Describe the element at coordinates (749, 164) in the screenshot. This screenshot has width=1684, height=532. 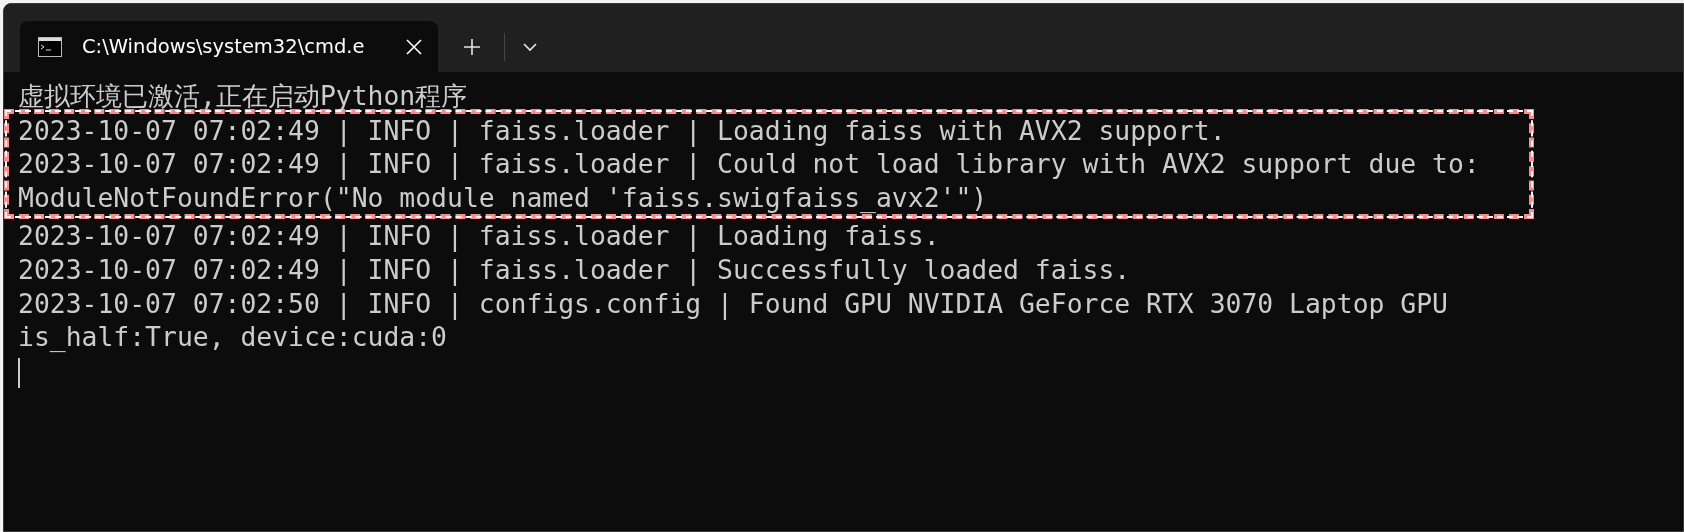
I see `terminal-line: 2023-10-07 07:02:49 | INFO | faiss.loader | Could not load library with AVX2 support due to:` at that location.